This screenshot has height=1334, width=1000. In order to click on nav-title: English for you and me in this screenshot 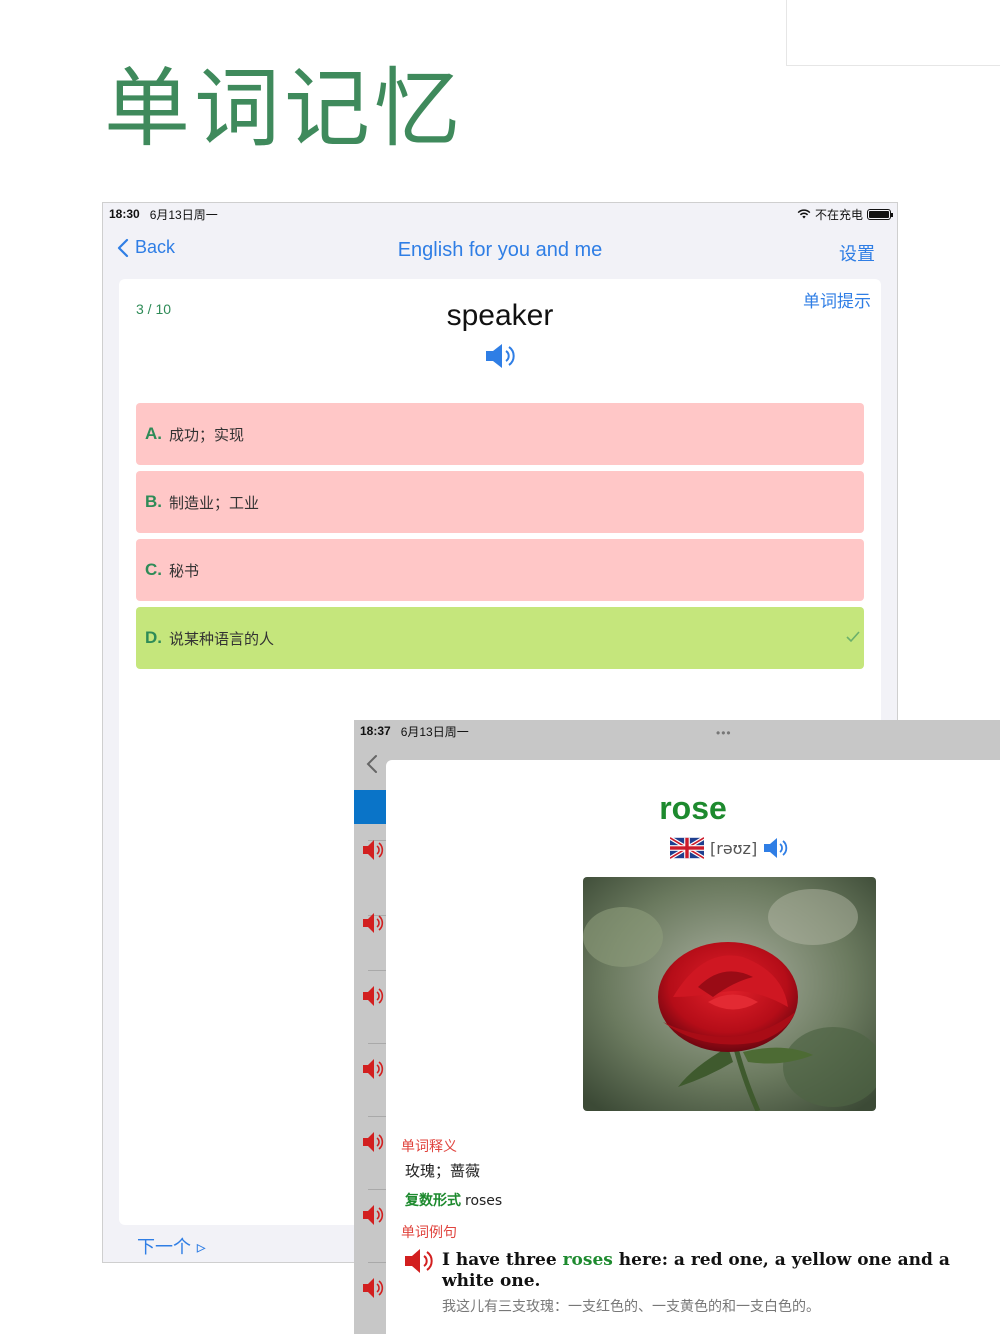, I will do `click(500, 250)`.